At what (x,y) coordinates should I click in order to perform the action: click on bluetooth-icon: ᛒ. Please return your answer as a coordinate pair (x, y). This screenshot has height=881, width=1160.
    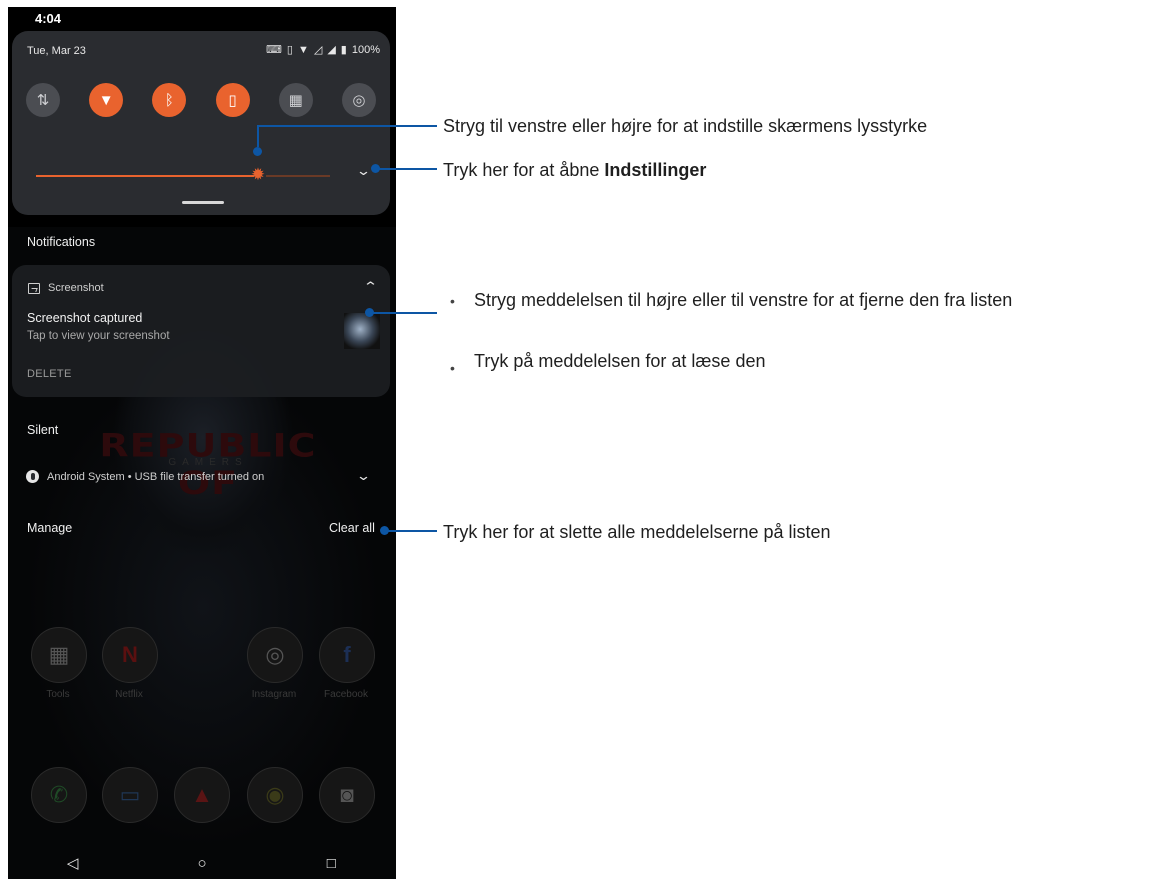
    Looking at the image, I should click on (169, 100).